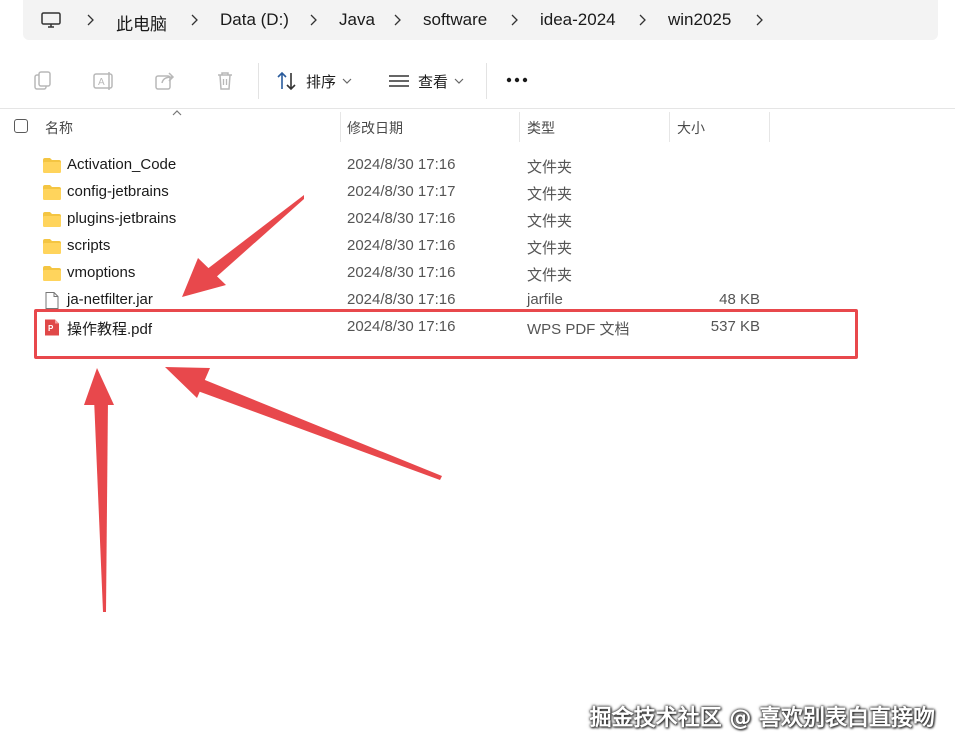 The height and width of the screenshot is (750, 955). I want to click on file-row: plugins-jetbrains 2024/8/30 17:16 文件夹, so click(477, 219).